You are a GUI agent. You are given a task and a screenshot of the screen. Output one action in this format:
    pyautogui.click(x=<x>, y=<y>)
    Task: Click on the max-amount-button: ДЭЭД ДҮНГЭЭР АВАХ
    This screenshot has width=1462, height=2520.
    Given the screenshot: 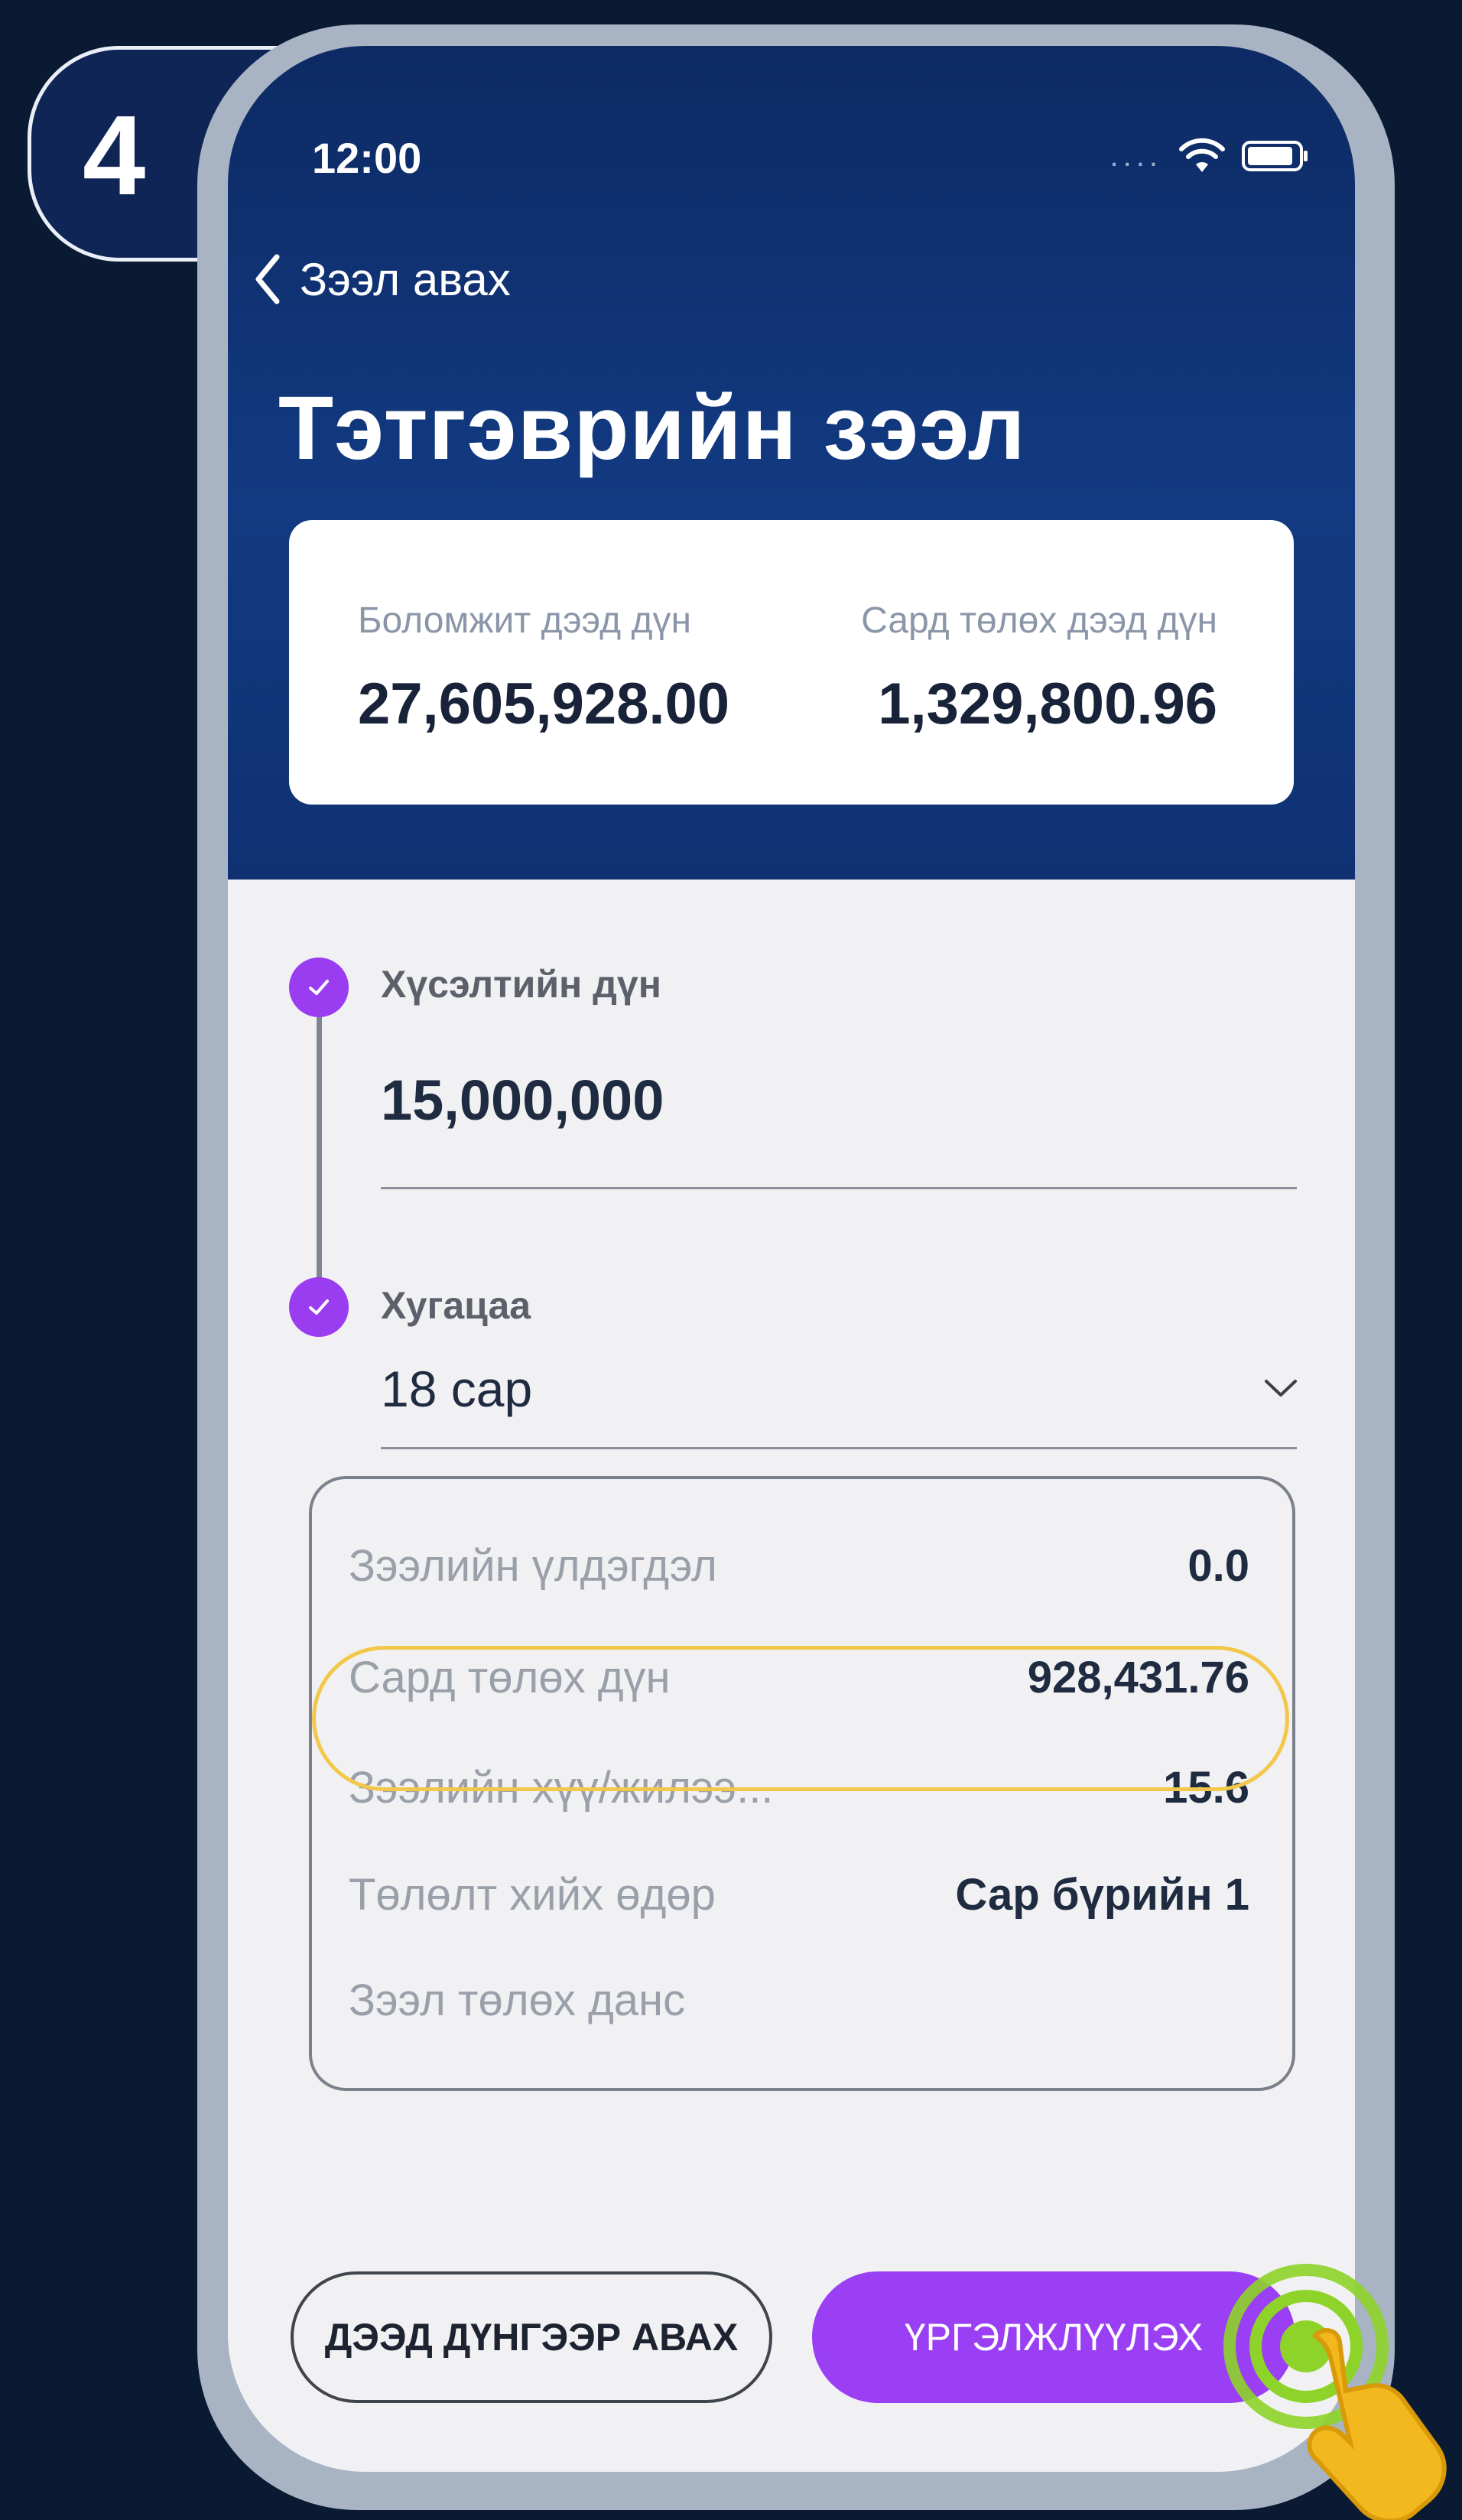 What is the action you would take?
    pyautogui.click(x=531, y=2337)
    